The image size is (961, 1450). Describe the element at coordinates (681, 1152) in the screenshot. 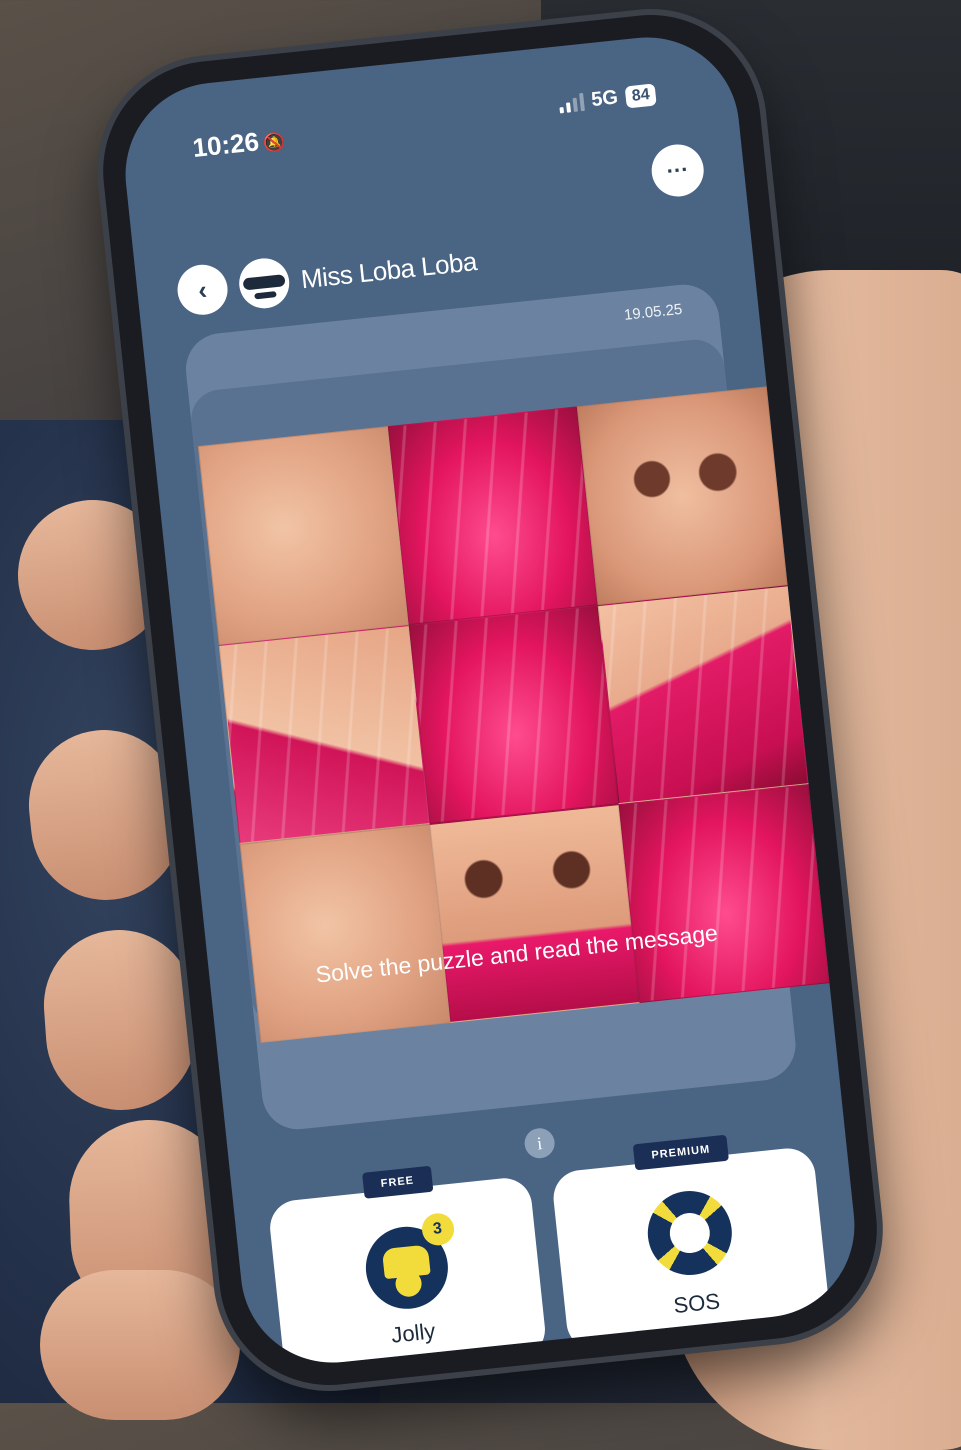

I see `premium-tag: PREMIUM` at that location.